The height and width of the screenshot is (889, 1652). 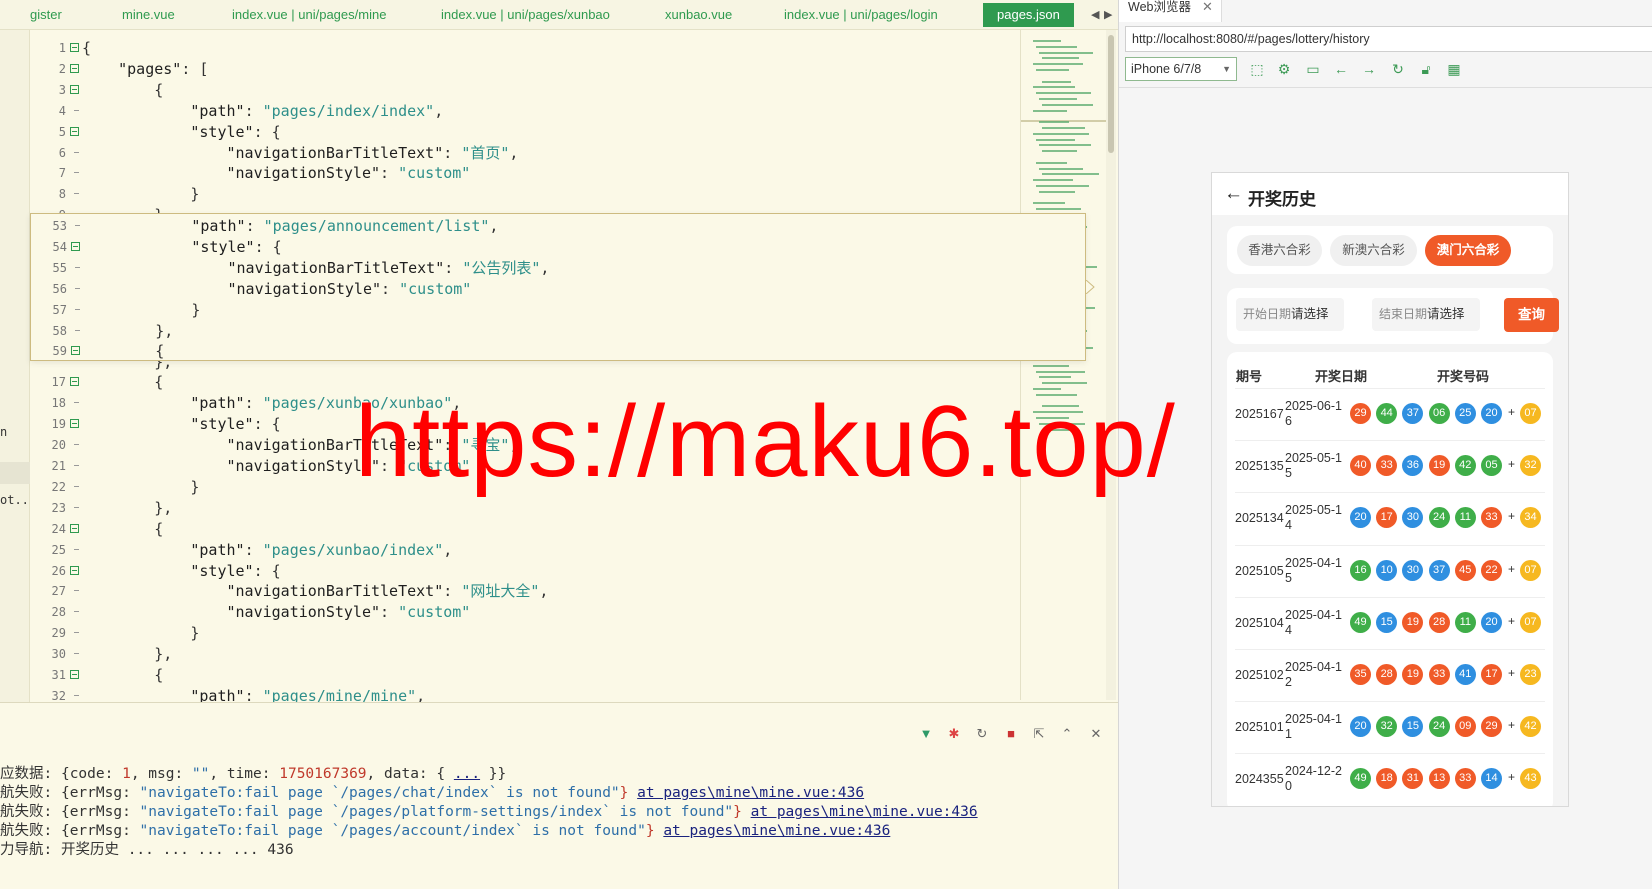 What do you see at coordinates (1096, 734) in the screenshot?
I see `clear-icon: ✕` at bounding box center [1096, 734].